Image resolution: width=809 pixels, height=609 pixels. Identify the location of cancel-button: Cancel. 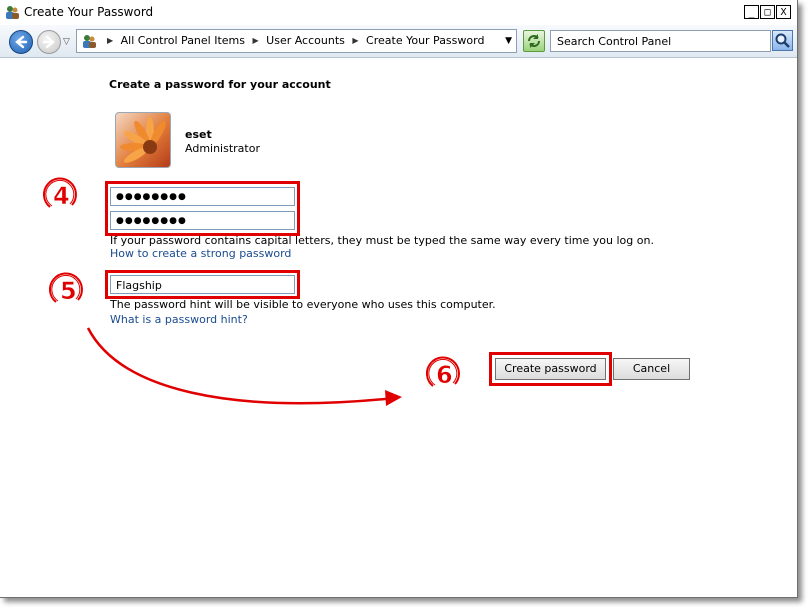
(651, 369).